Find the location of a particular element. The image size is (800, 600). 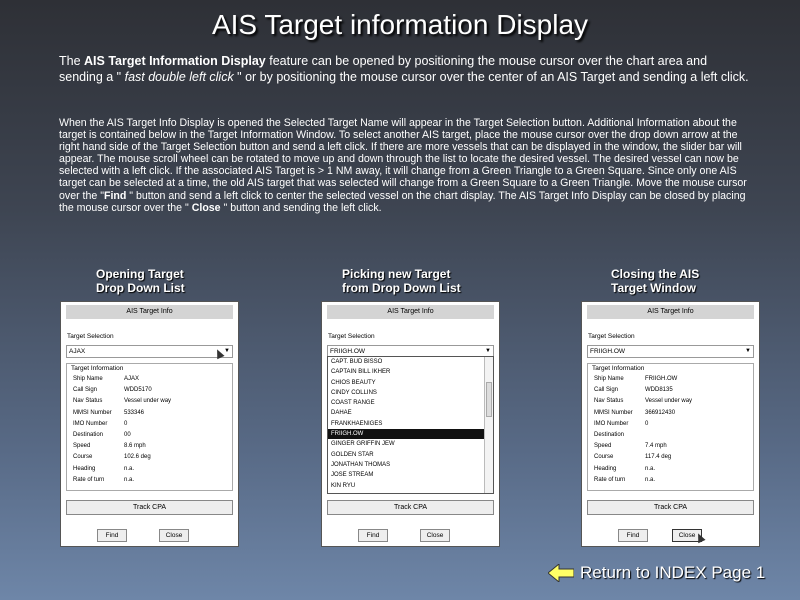

info-value: FRIIGH.OW is located at coordinates (661, 379).